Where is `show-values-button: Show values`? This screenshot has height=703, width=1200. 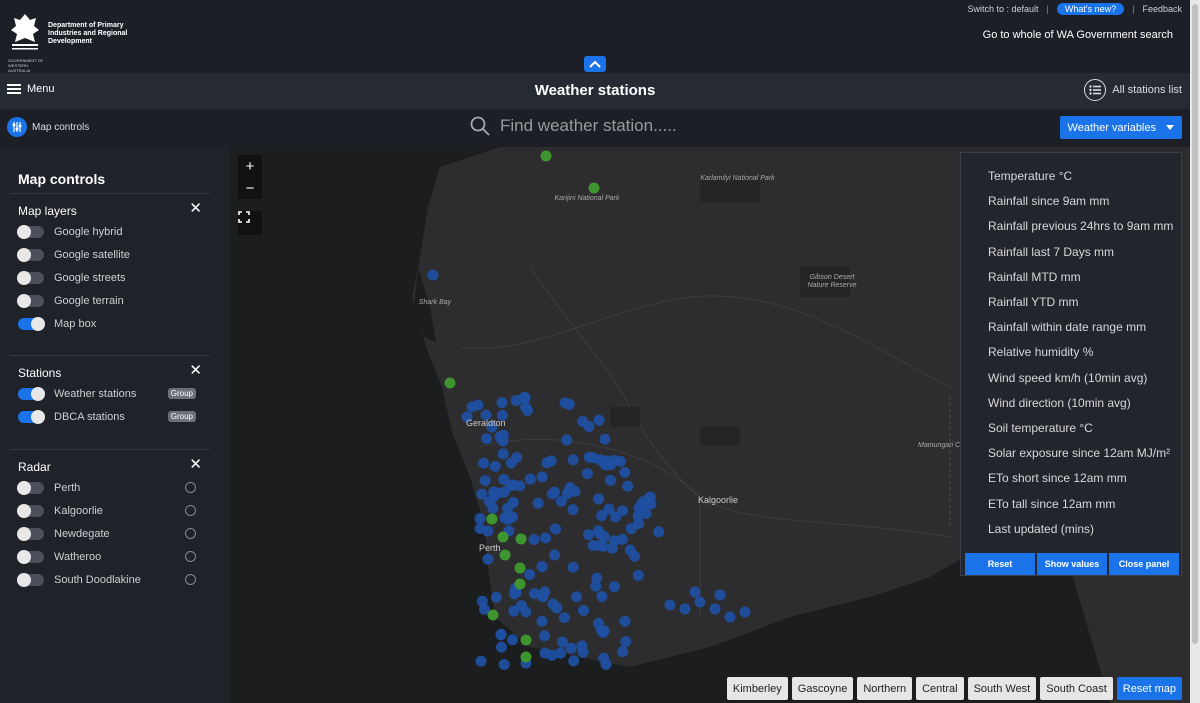 show-values-button: Show values is located at coordinates (1072, 564).